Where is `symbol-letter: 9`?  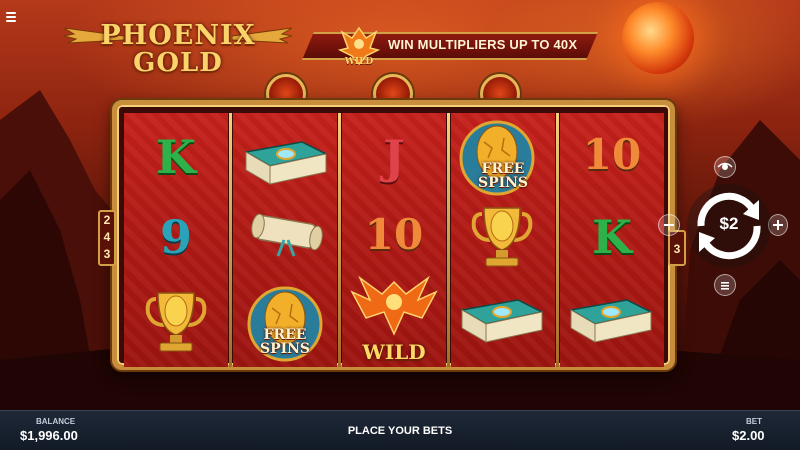
symbol-letter: 9 is located at coordinates (175, 237).